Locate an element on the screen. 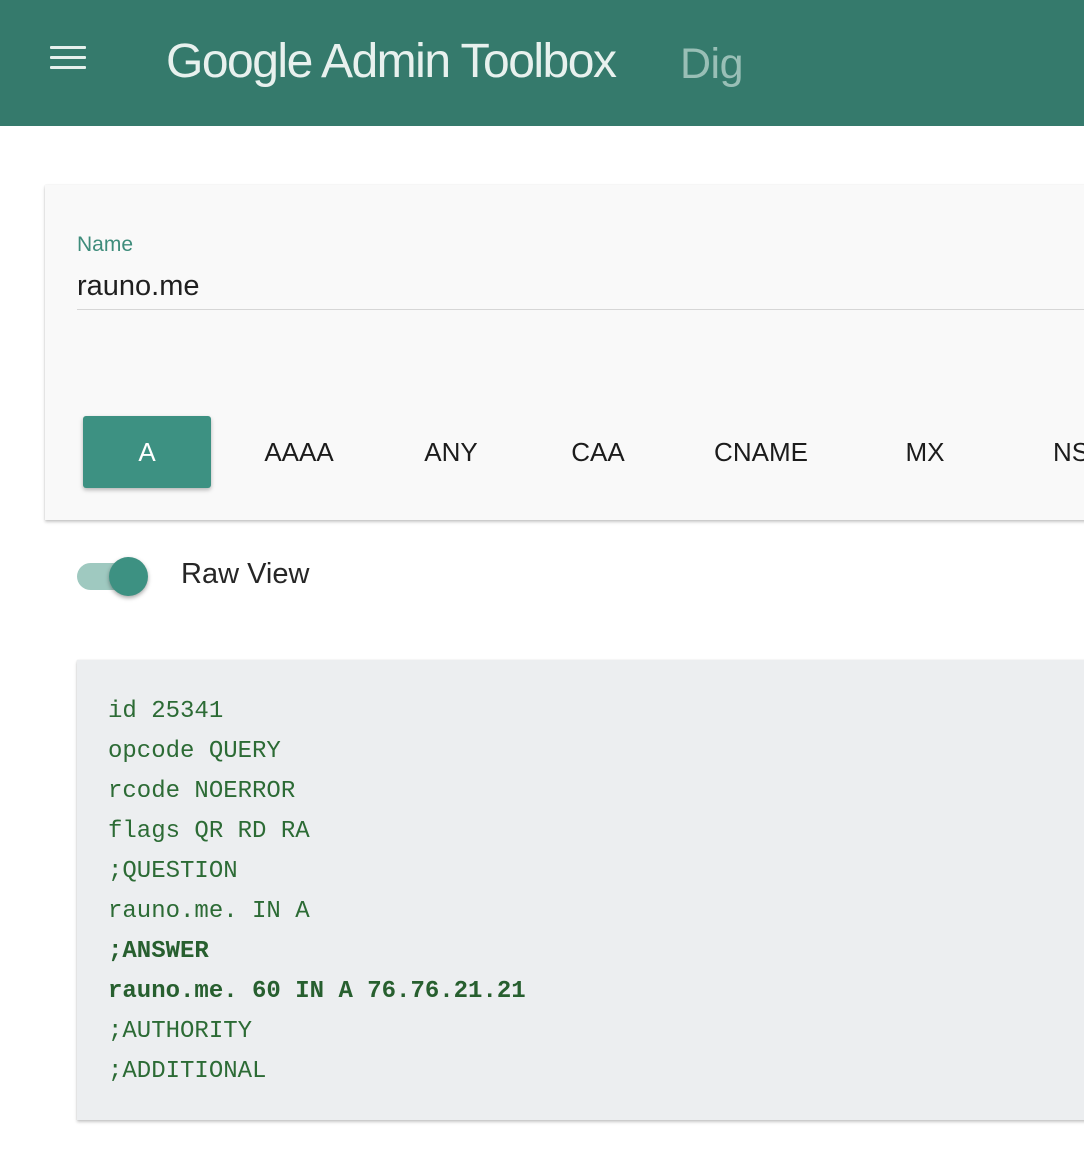 This screenshot has height=1176, width=1084. app-title: Google Admin Toolbox is located at coordinates (391, 61).